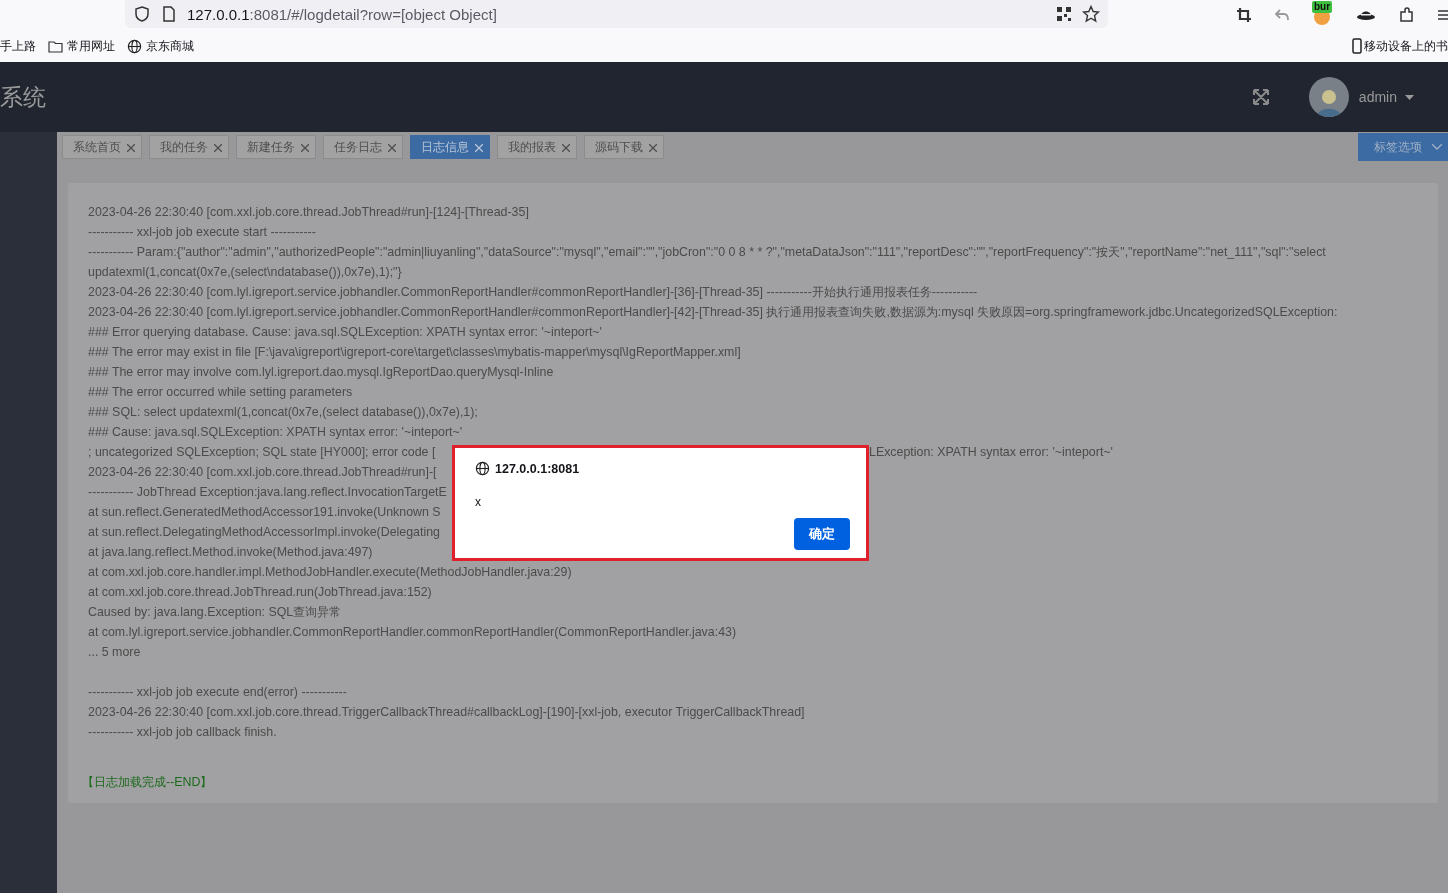 The height and width of the screenshot is (893, 1448). What do you see at coordinates (260, 592) in the screenshot?
I see `log-line: at com.xxl.job.core.thread.JobThread.run(JobThread.java:152)` at bounding box center [260, 592].